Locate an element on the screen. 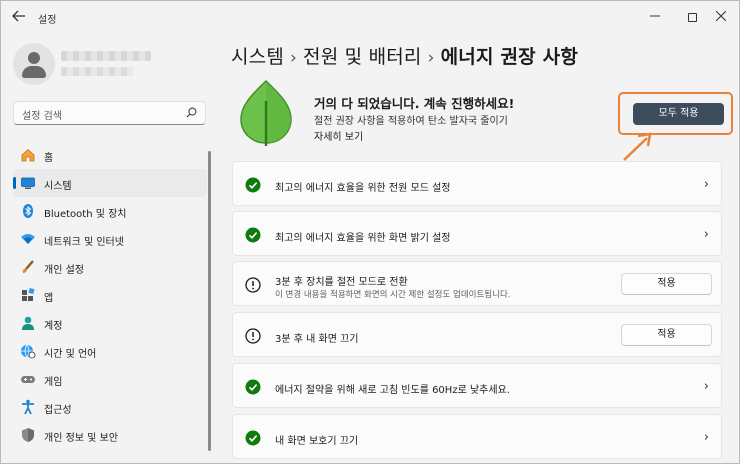  sidebar-item-label: 앱 is located at coordinates (49, 298).